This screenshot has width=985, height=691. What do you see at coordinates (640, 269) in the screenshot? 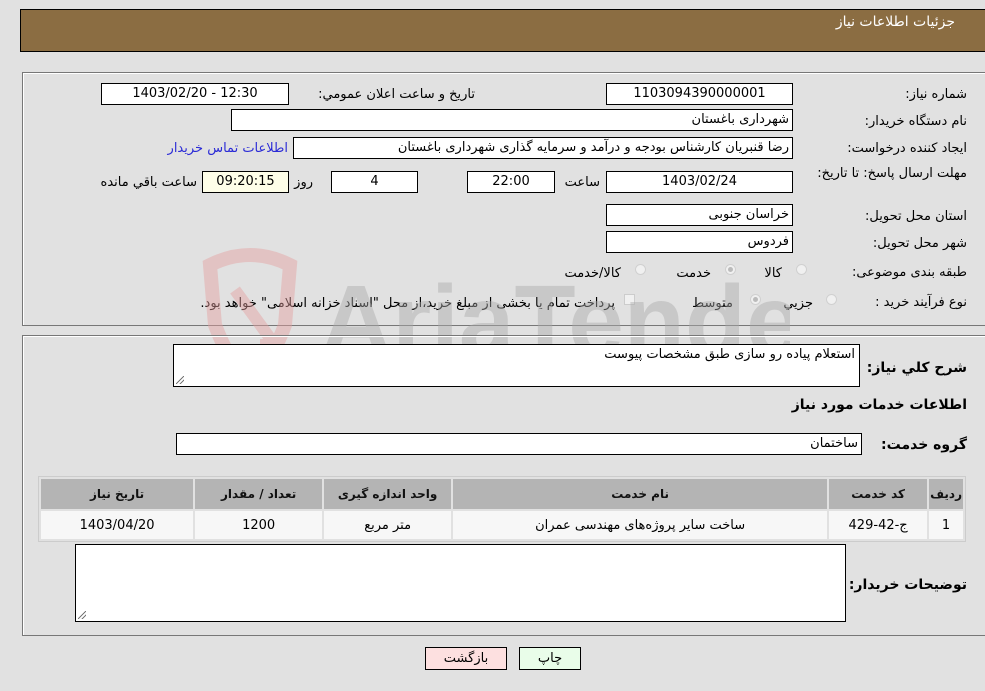
I see `category-radio-goods-service` at bounding box center [640, 269].